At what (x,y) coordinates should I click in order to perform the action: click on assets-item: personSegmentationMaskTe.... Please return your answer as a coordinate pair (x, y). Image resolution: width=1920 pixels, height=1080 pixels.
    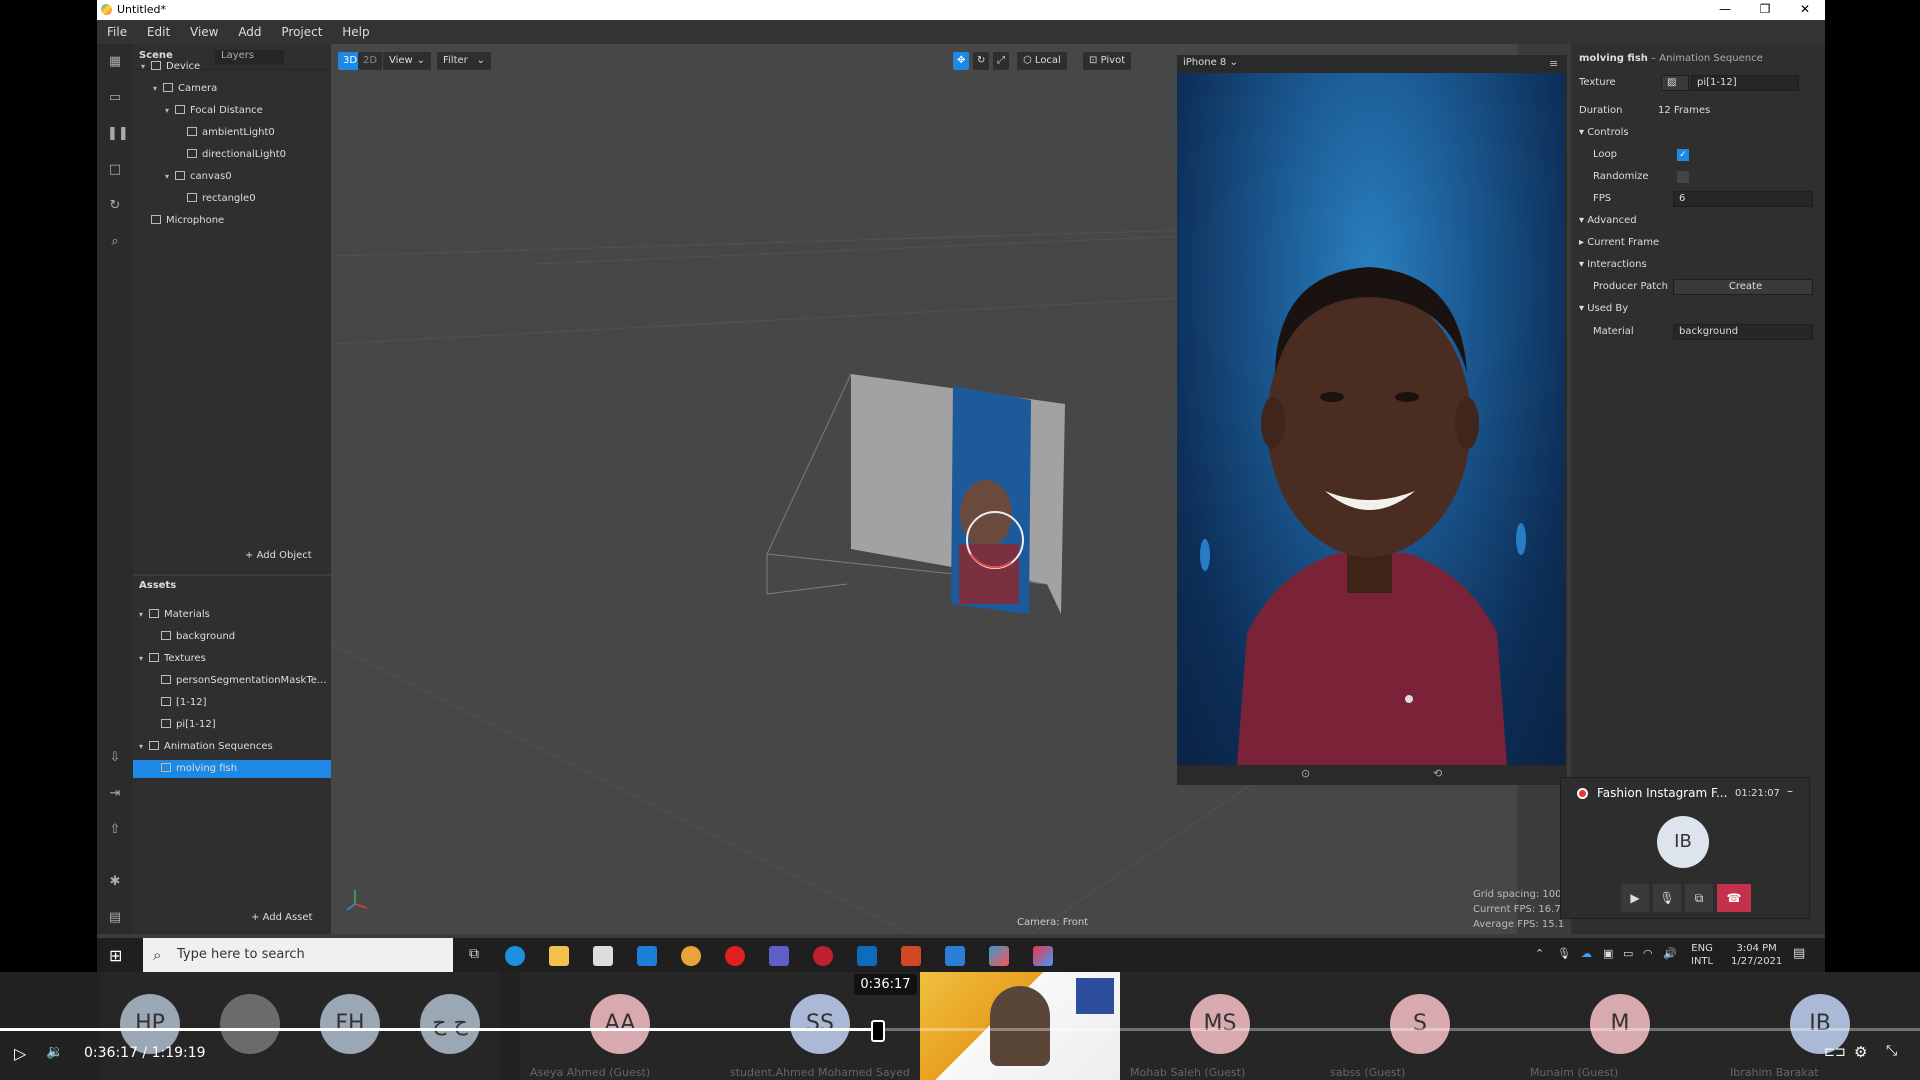
    Looking at the image, I should click on (232, 681).